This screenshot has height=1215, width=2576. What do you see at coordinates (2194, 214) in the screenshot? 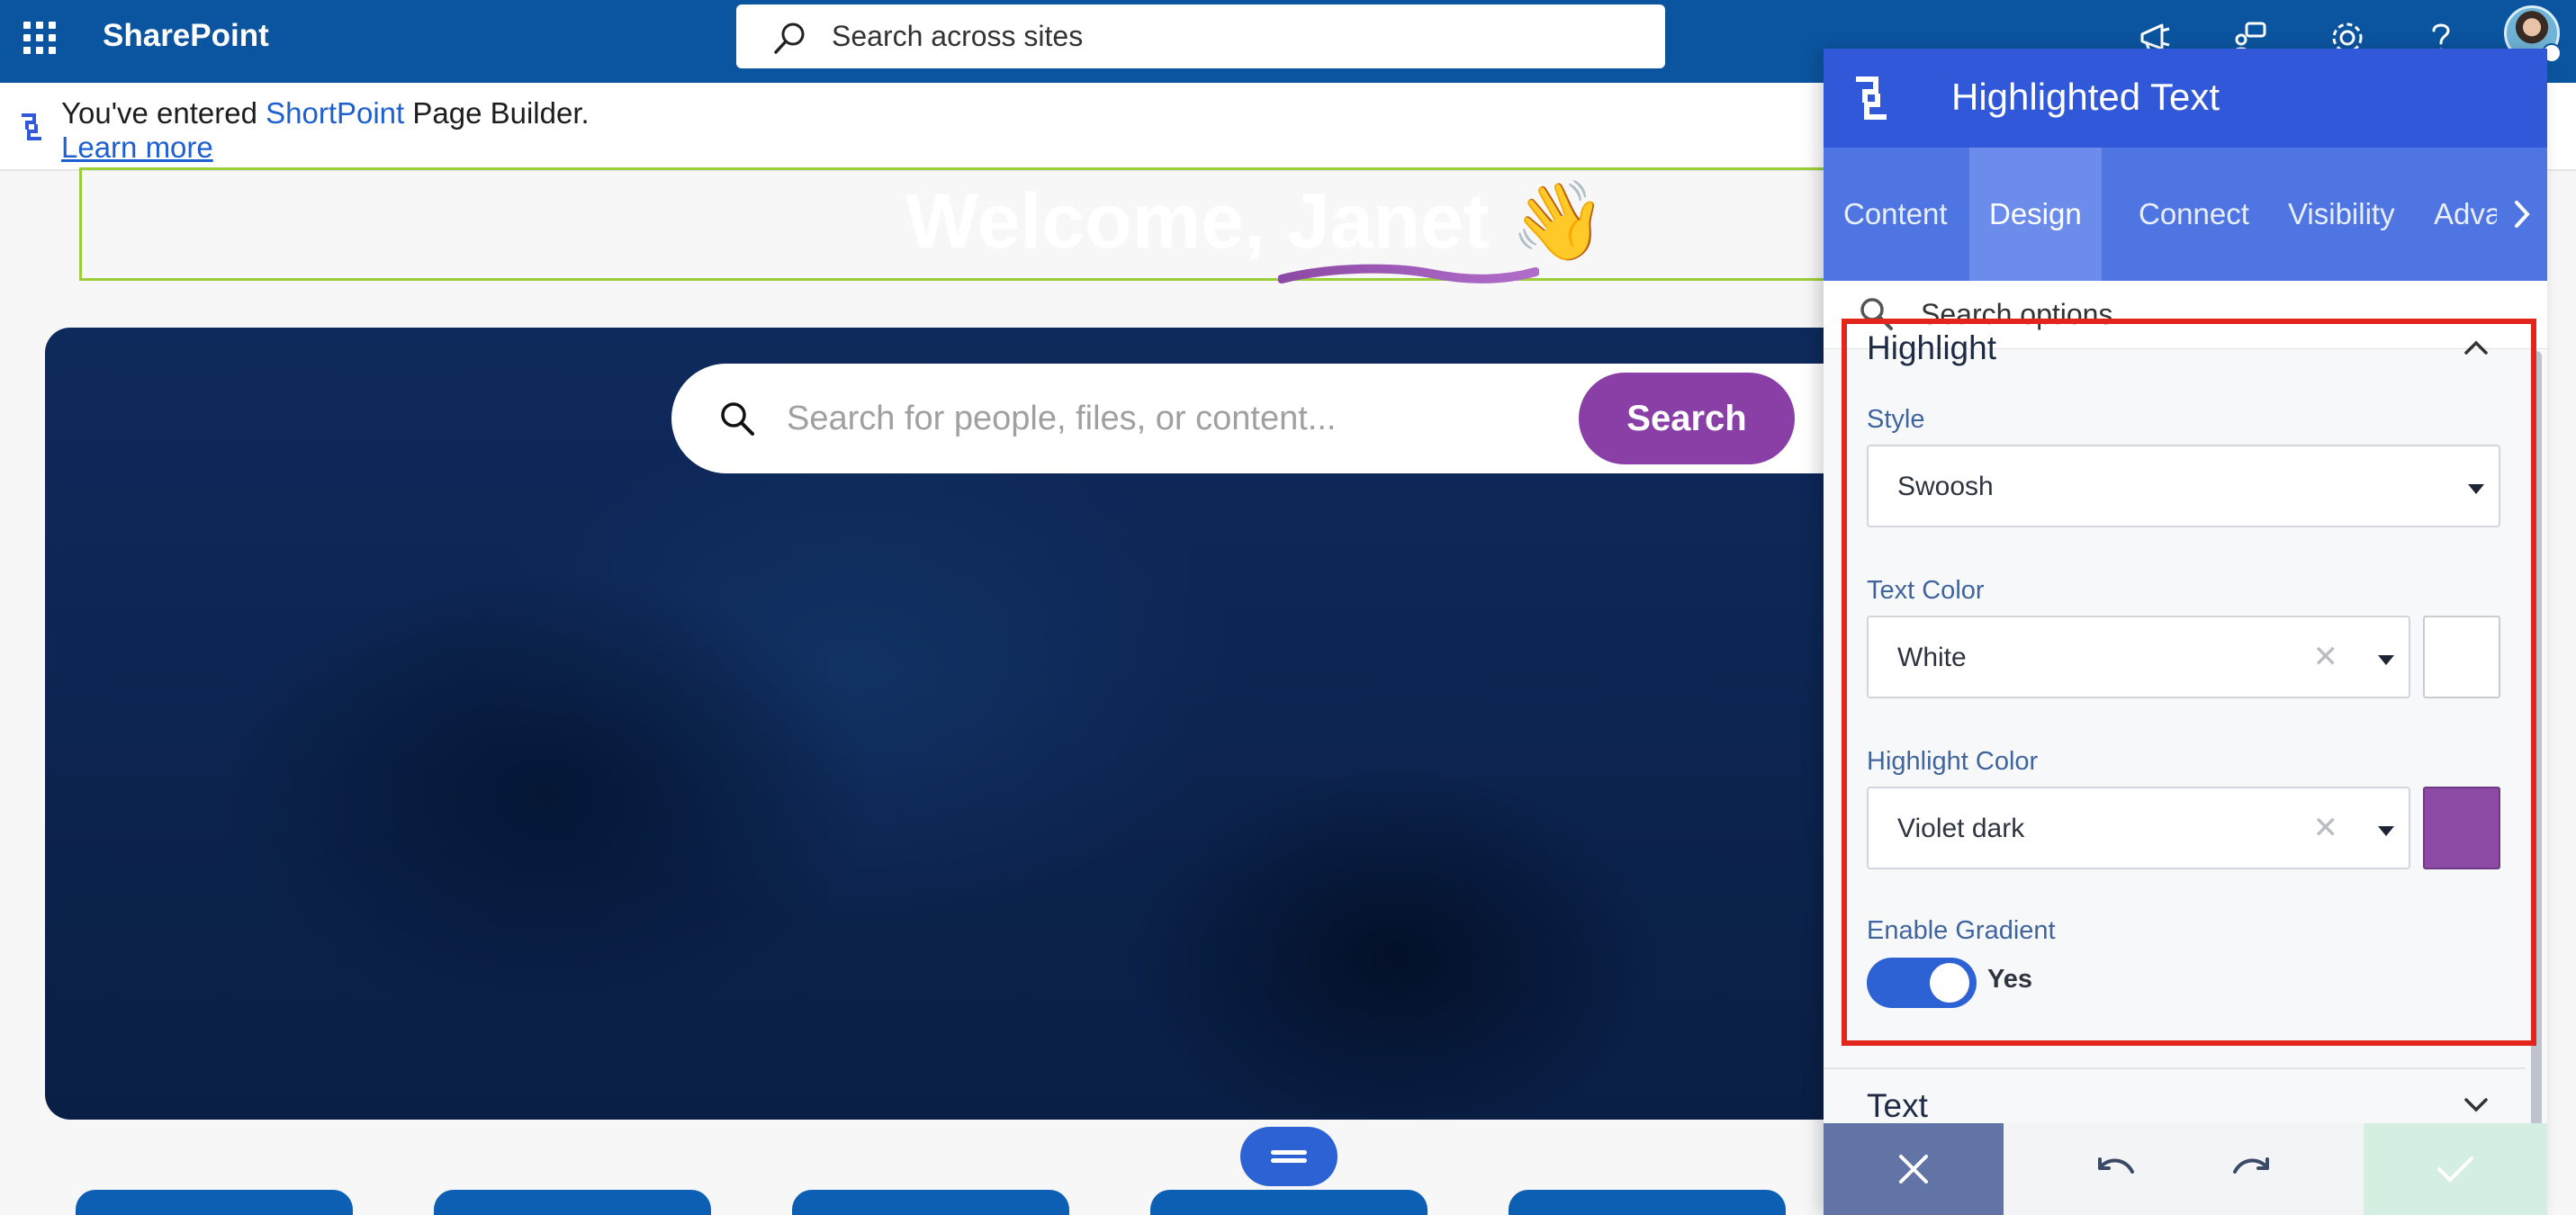
I see `tab-connect: Connect` at bounding box center [2194, 214].